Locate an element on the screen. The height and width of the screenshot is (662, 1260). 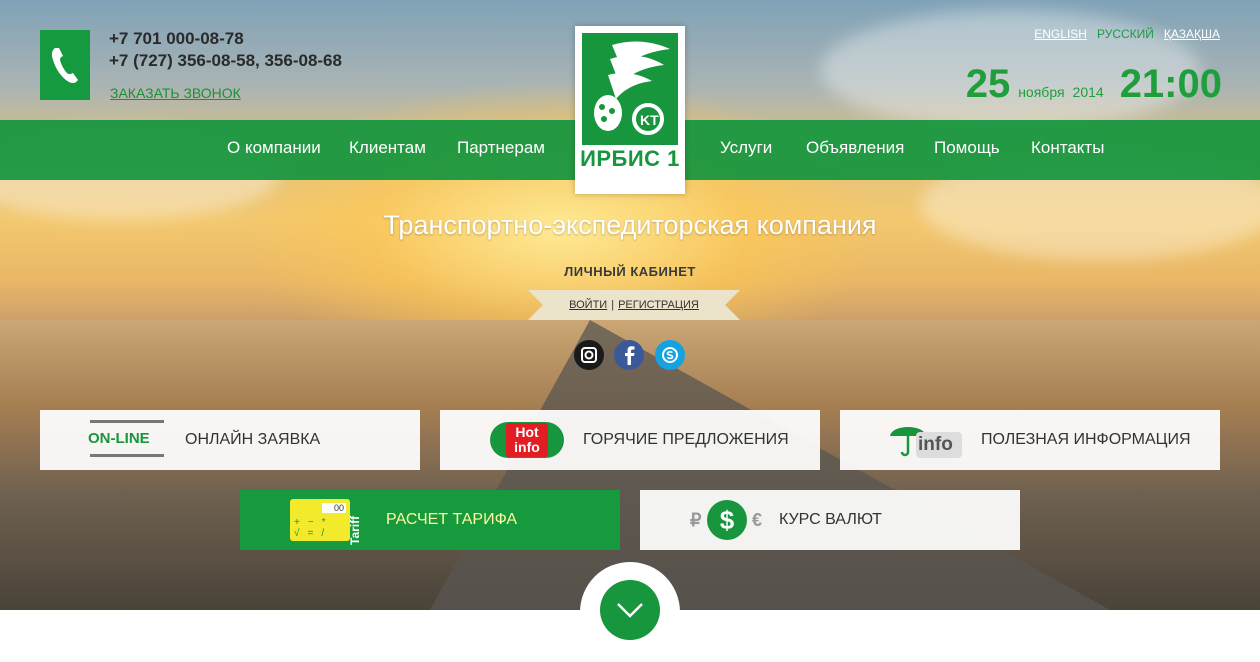
personal-cabinet-title: ЛИЧНЫЙ КАБИНЕТ is located at coordinates (630, 271).